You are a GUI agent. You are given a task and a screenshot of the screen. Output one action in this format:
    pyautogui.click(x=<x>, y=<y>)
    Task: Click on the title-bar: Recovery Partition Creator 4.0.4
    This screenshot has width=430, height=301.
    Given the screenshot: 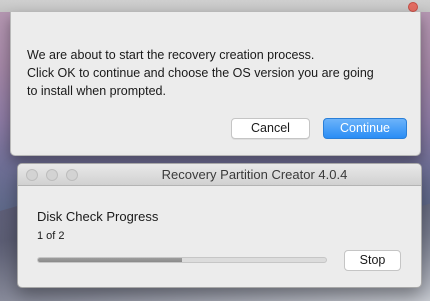 What is the action you would take?
    pyautogui.click(x=219, y=175)
    